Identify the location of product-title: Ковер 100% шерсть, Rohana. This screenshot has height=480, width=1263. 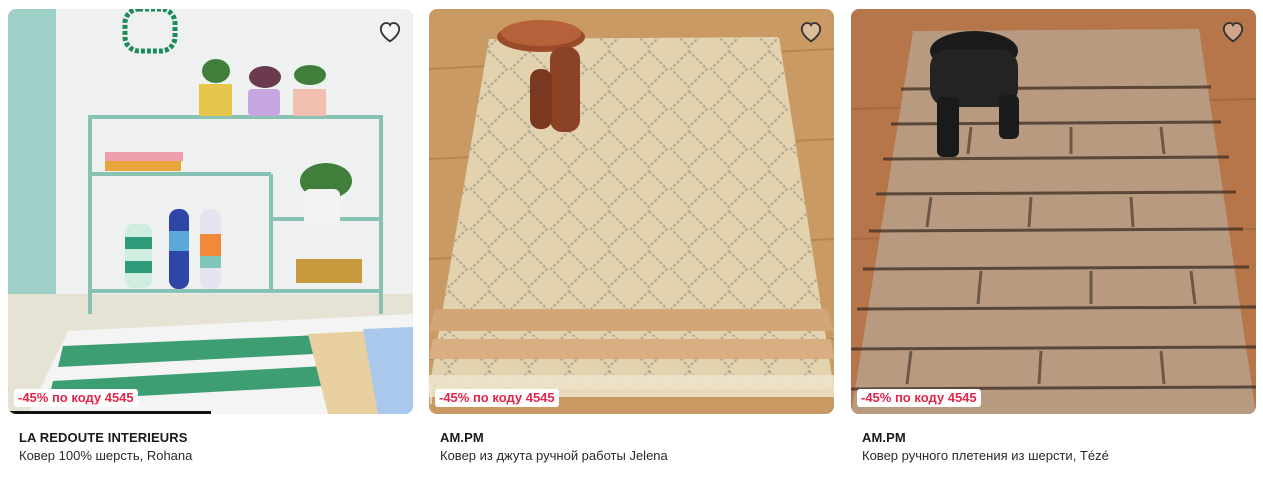
(105, 455).